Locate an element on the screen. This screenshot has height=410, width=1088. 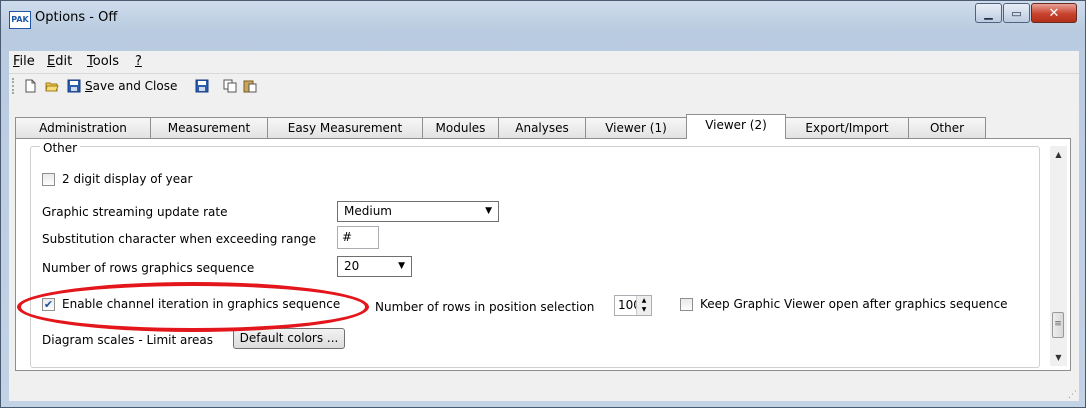
tab-export-import: Export/Import is located at coordinates (847, 127).